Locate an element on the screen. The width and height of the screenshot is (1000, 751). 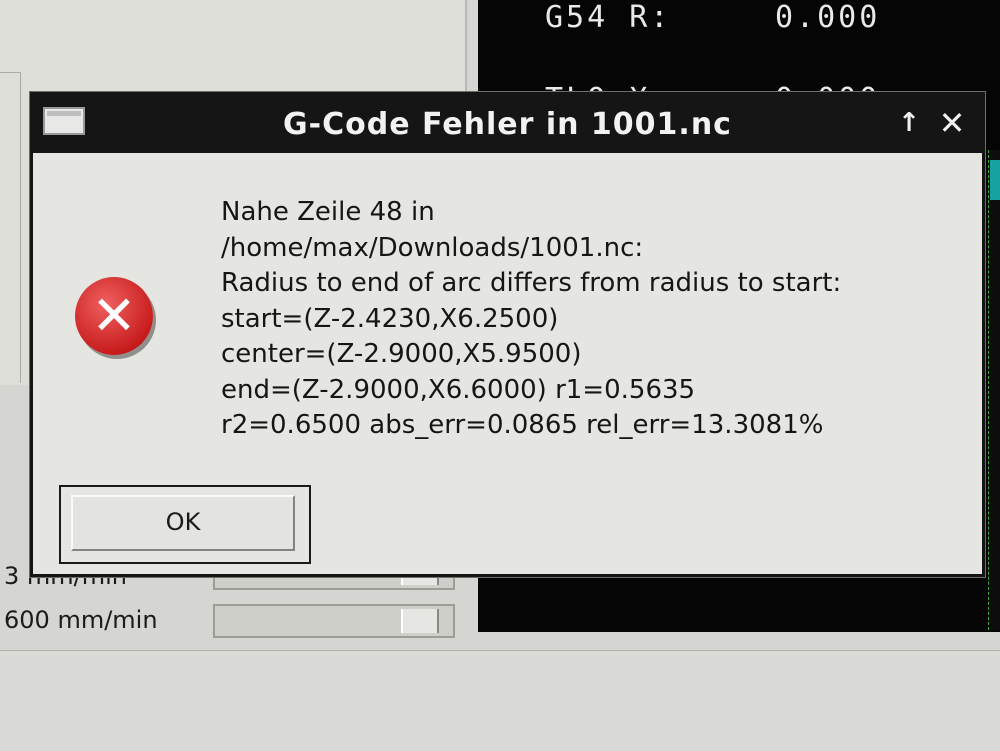
dialog-titlebar: G-Code Fehler in 1001.nc ↑ ✕ is located at coordinates (507, 124).